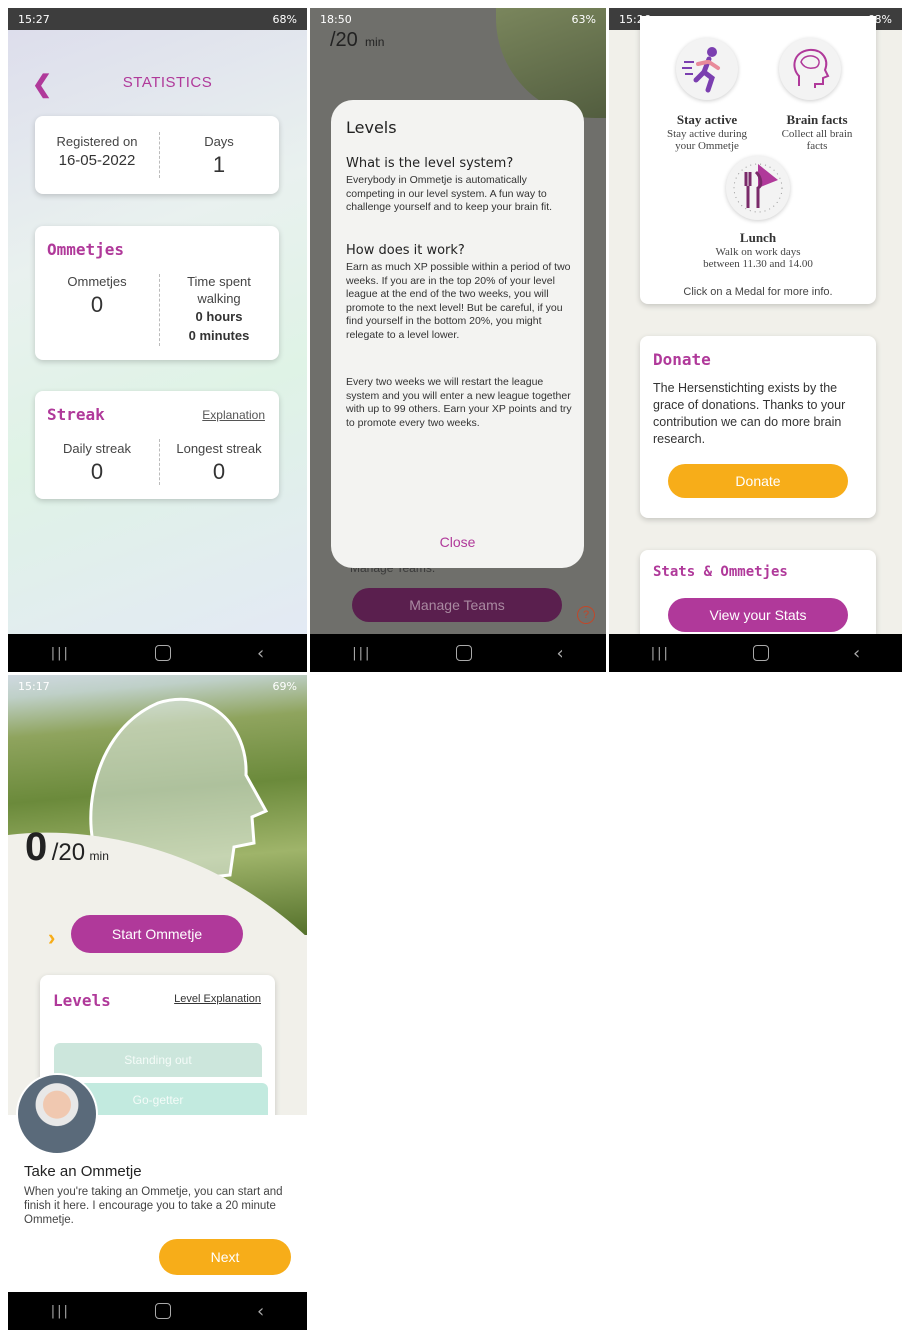 This screenshot has width=902, height=1330. Describe the element at coordinates (157, 19) in the screenshot. I see `status-bar: 15:27 68%` at that location.